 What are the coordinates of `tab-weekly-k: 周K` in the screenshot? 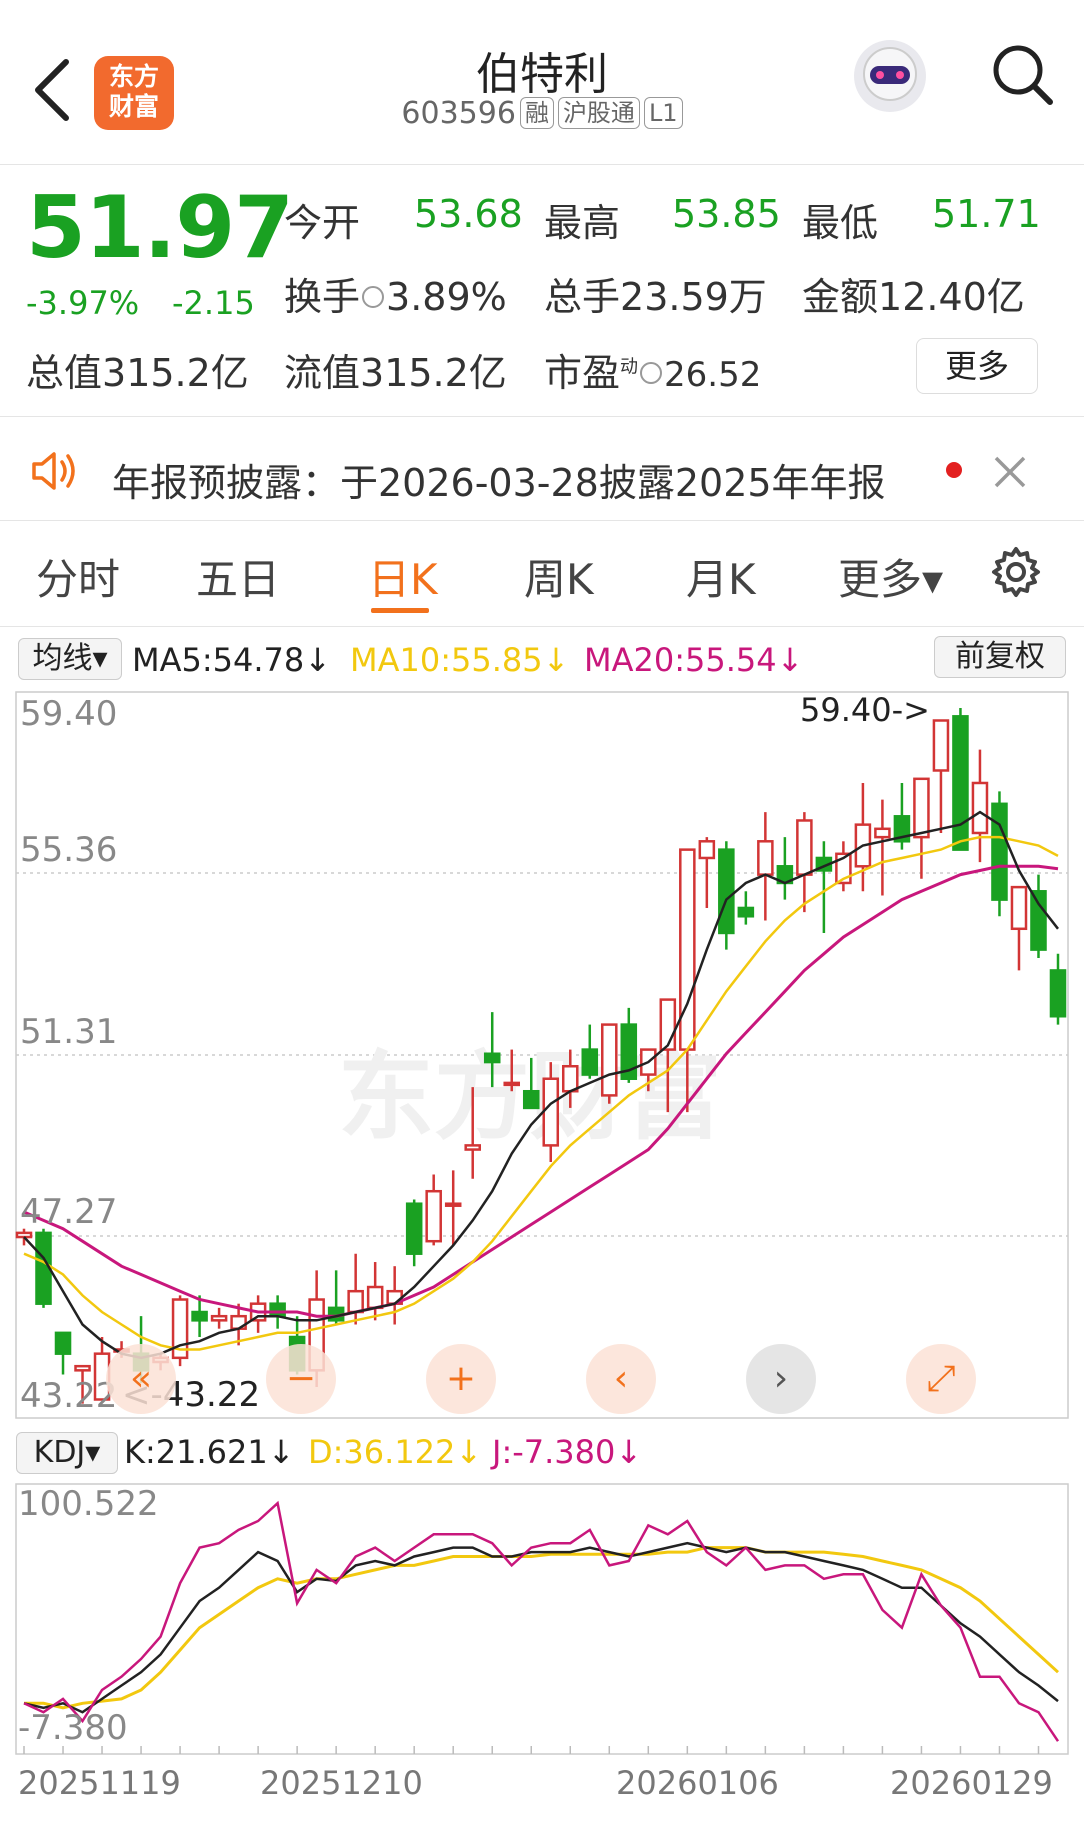 It's located at (559, 576).